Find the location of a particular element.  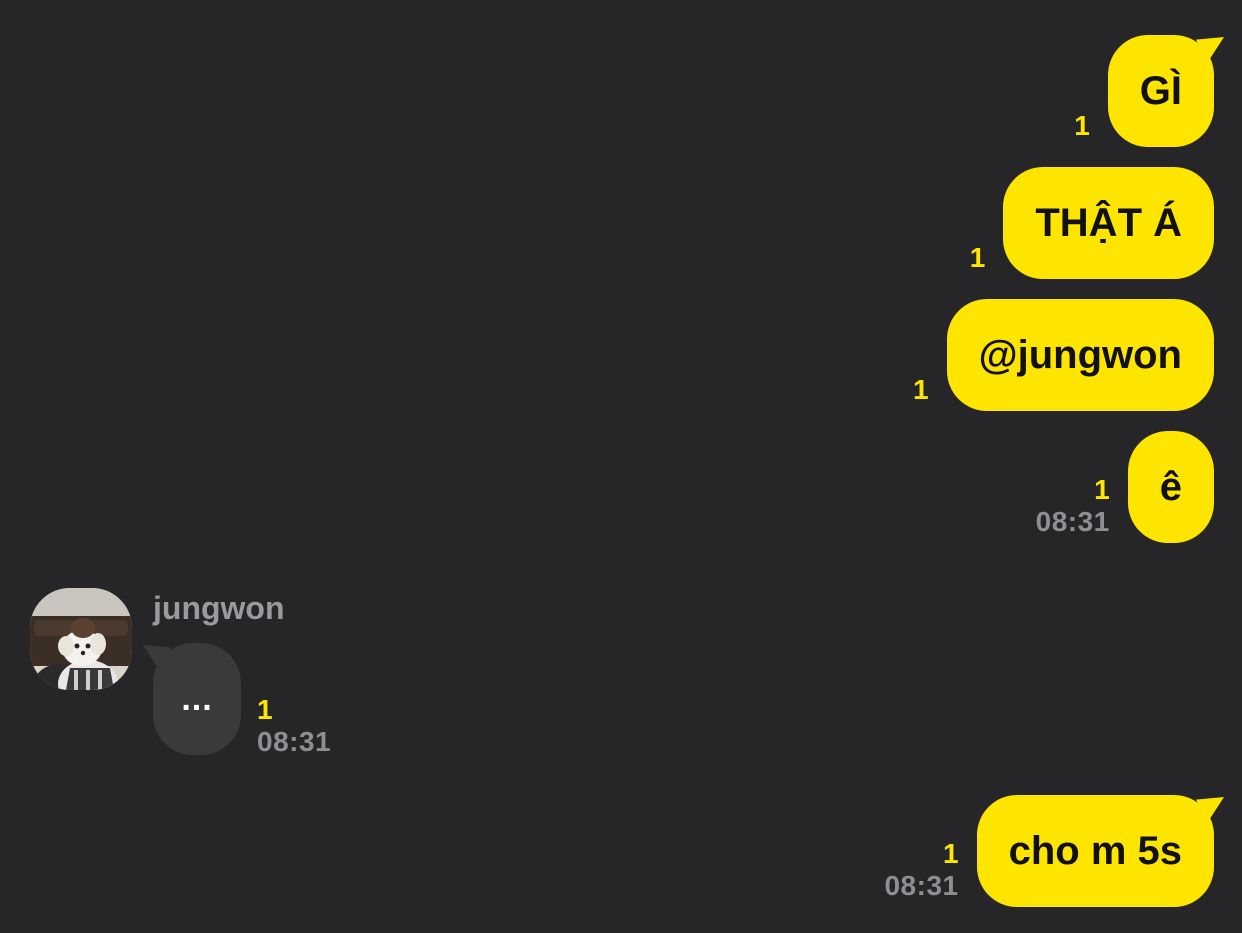

message-row-outgoing: 1 @jungwon is located at coordinates (1063, 355).